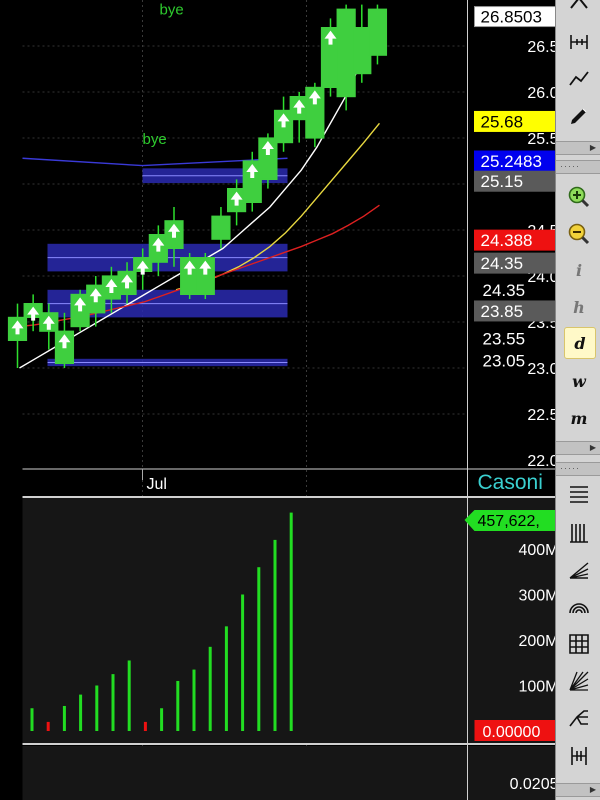 The height and width of the screenshot is (800, 600). What do you see at coordinates (579, 418) in the screenshot?
I see `interval-monthly-button: m` at bounding box center [579, 418].